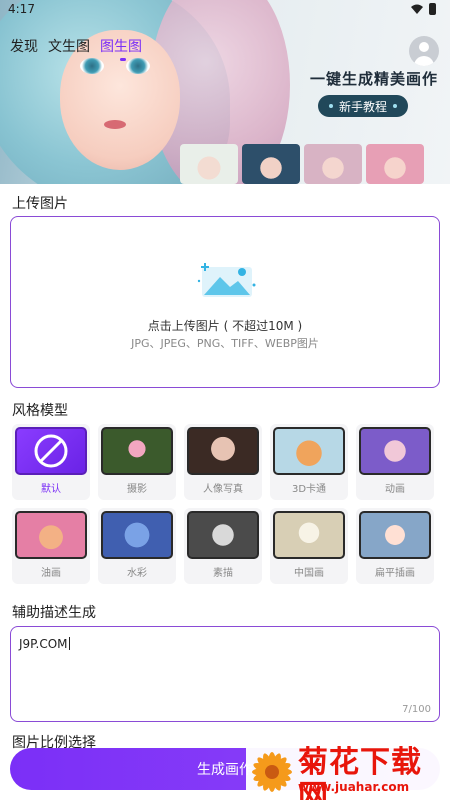 This screenshot has height=800, width=450. I want to click on status-icons, so click(423, 9).